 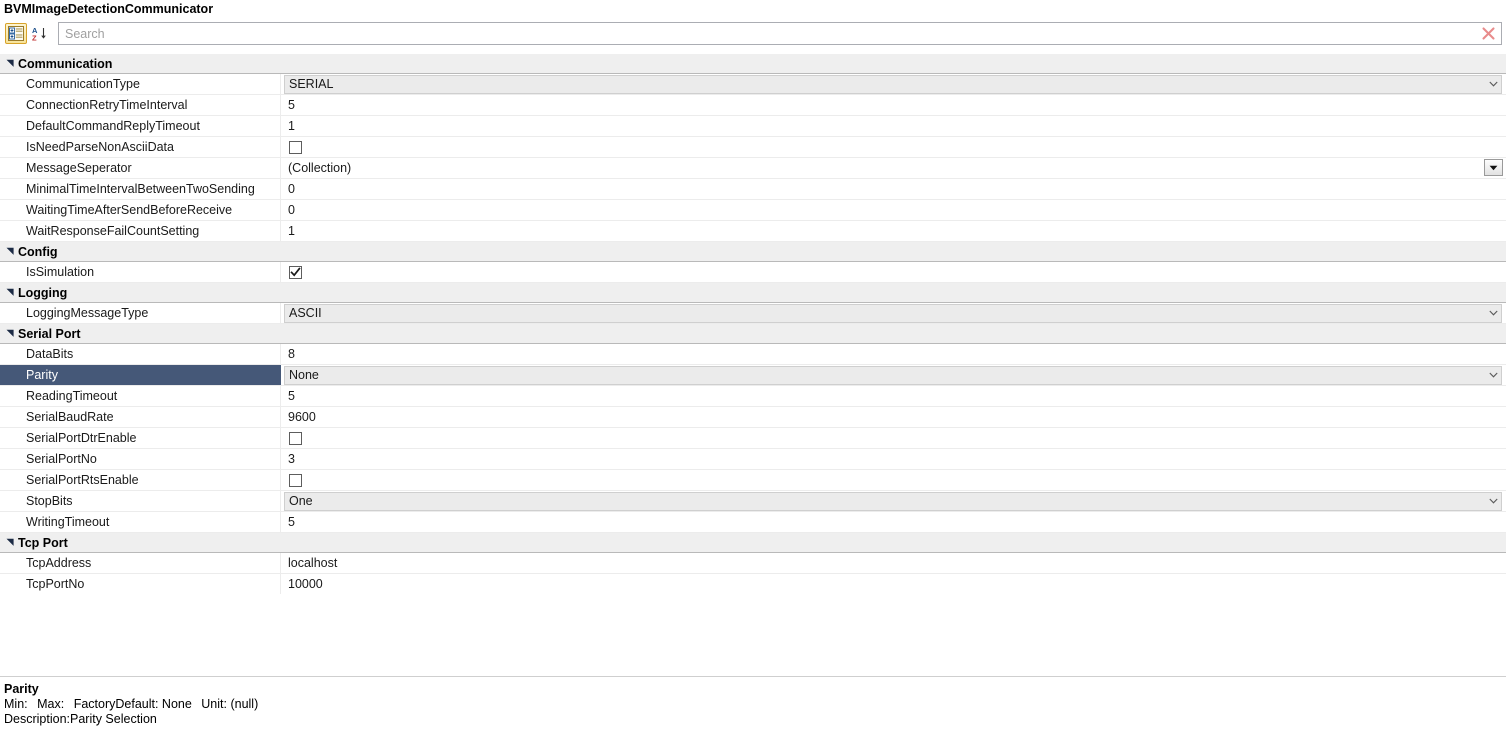 I want to click on property-name: CommunicationType, so click(x=140, y=84).